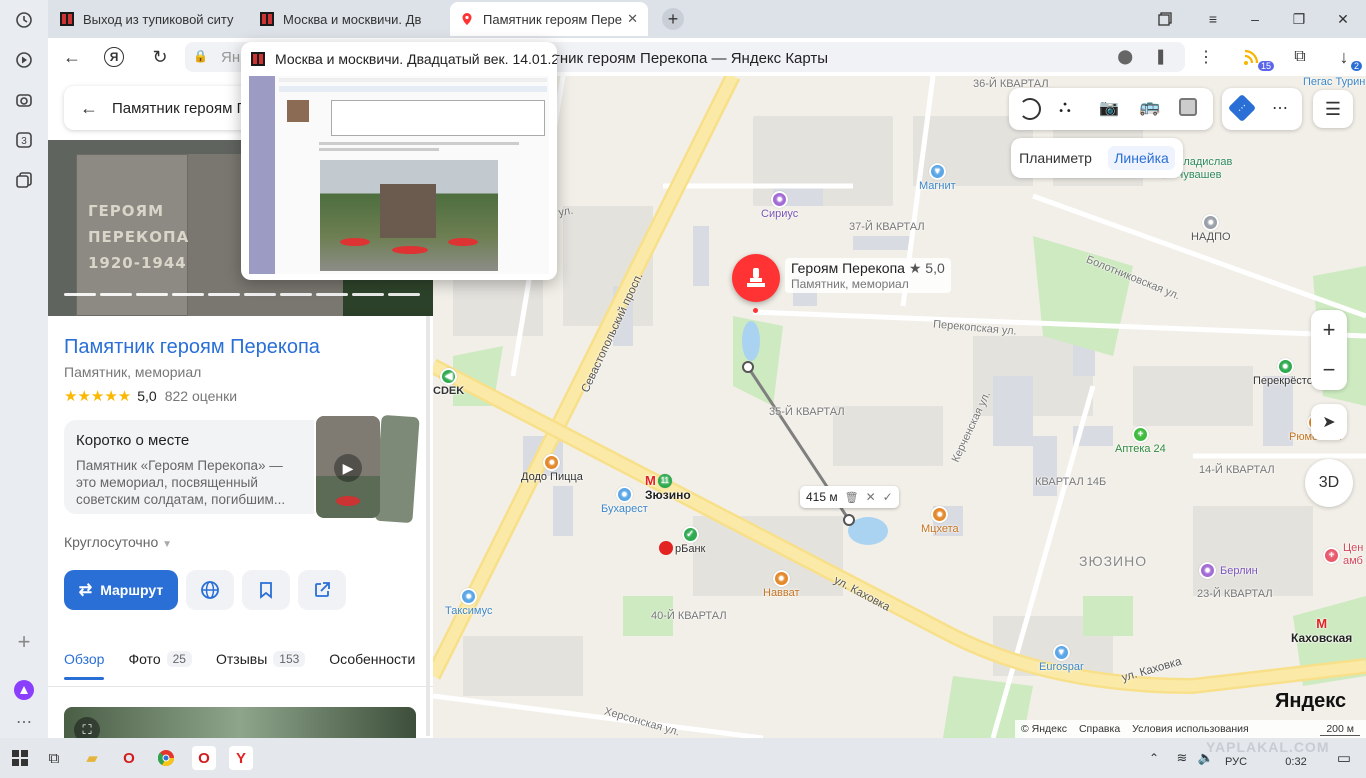 This screenshot has height=778, width=1366. What do you see at coordinates (1344, 758) in the screenshot?
I see `notifications-icon: ▭` at bounding box center [1344, 758].